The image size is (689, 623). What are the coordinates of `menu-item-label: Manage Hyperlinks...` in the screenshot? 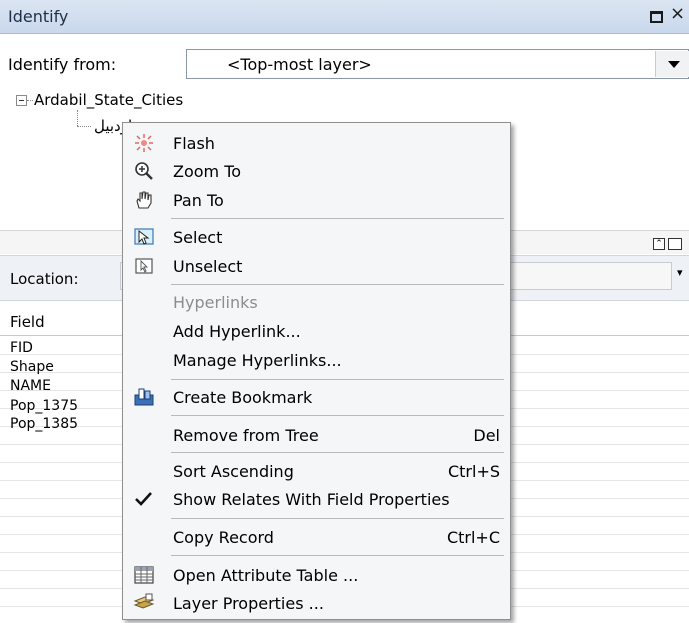 It's located at (257, 360).